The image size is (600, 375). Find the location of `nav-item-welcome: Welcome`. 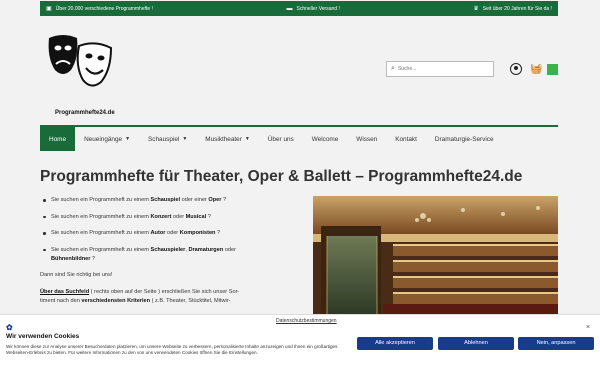

nav-item-welcome: Welcome is located at coordinates (325, 139).